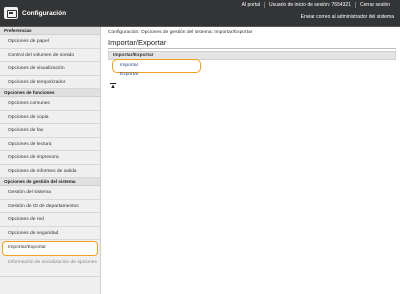 The image size is (400, 294). What do you see at coordinates (50, 104) in the screenshot?
I see `sidebar-item-common: Opciones comunes` at bounding box center [50, 104].